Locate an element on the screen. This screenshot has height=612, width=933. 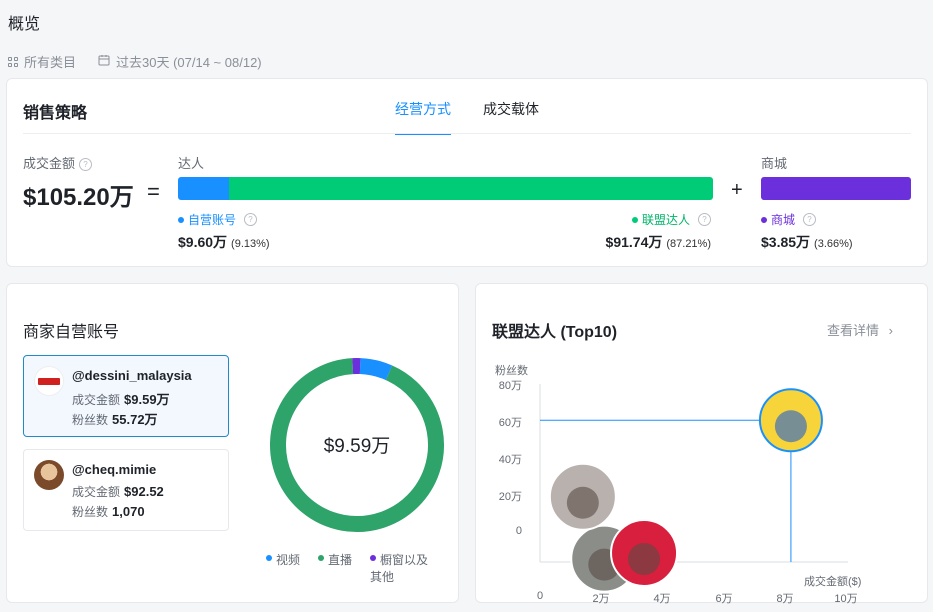
strategy-tabs: 经营方式 成交载体 is located at coordinates (467, 117).